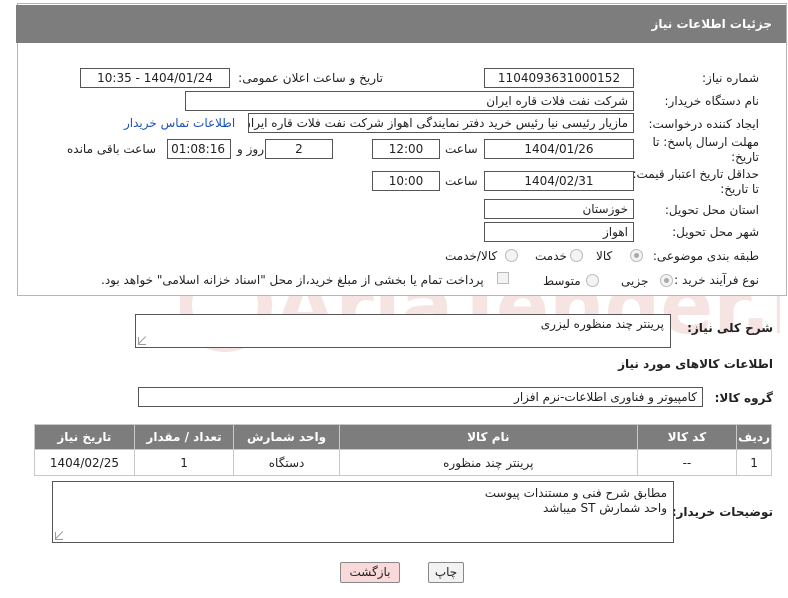 The image size is (788, 598). I want to click on col-row-number: ردیف, so click(754, 437).